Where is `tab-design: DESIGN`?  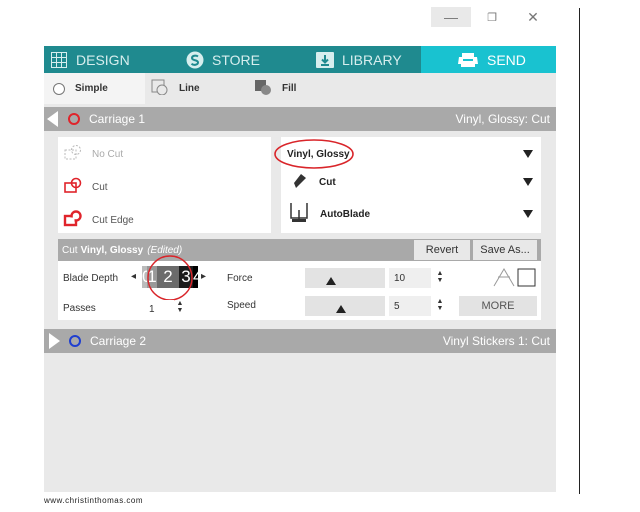
tab-design: DESIGN is located at coordinates (106, 59).